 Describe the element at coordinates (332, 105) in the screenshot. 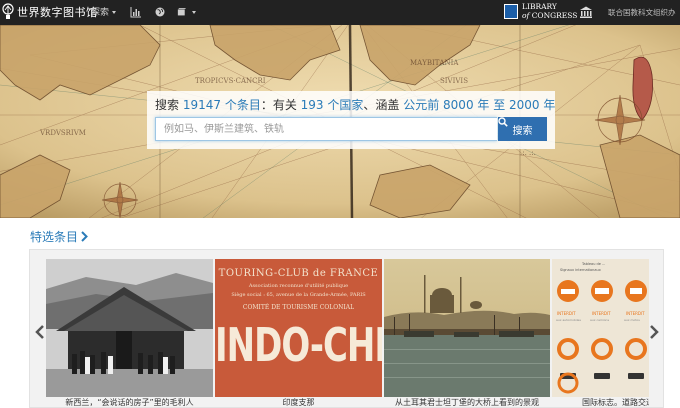

I see `country-count: 193 个国家` at that location.